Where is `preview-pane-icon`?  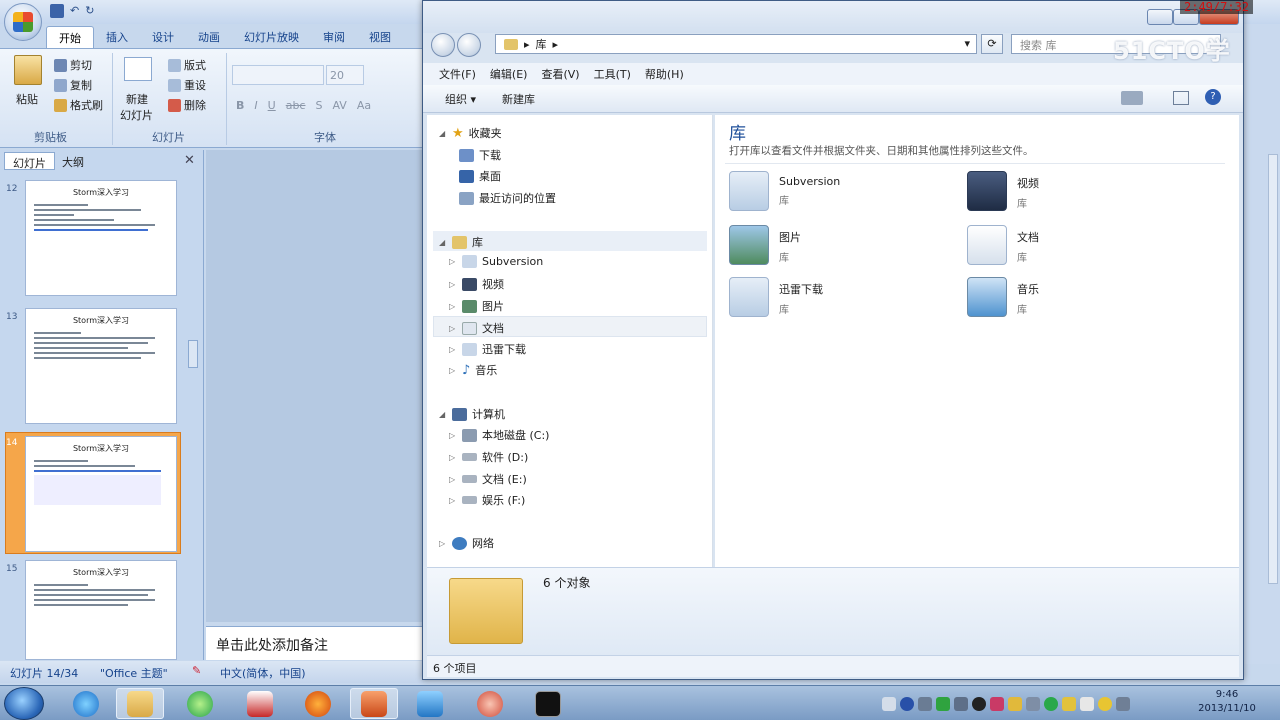
preview-pane-icon is located at coordinates (1181, 98).